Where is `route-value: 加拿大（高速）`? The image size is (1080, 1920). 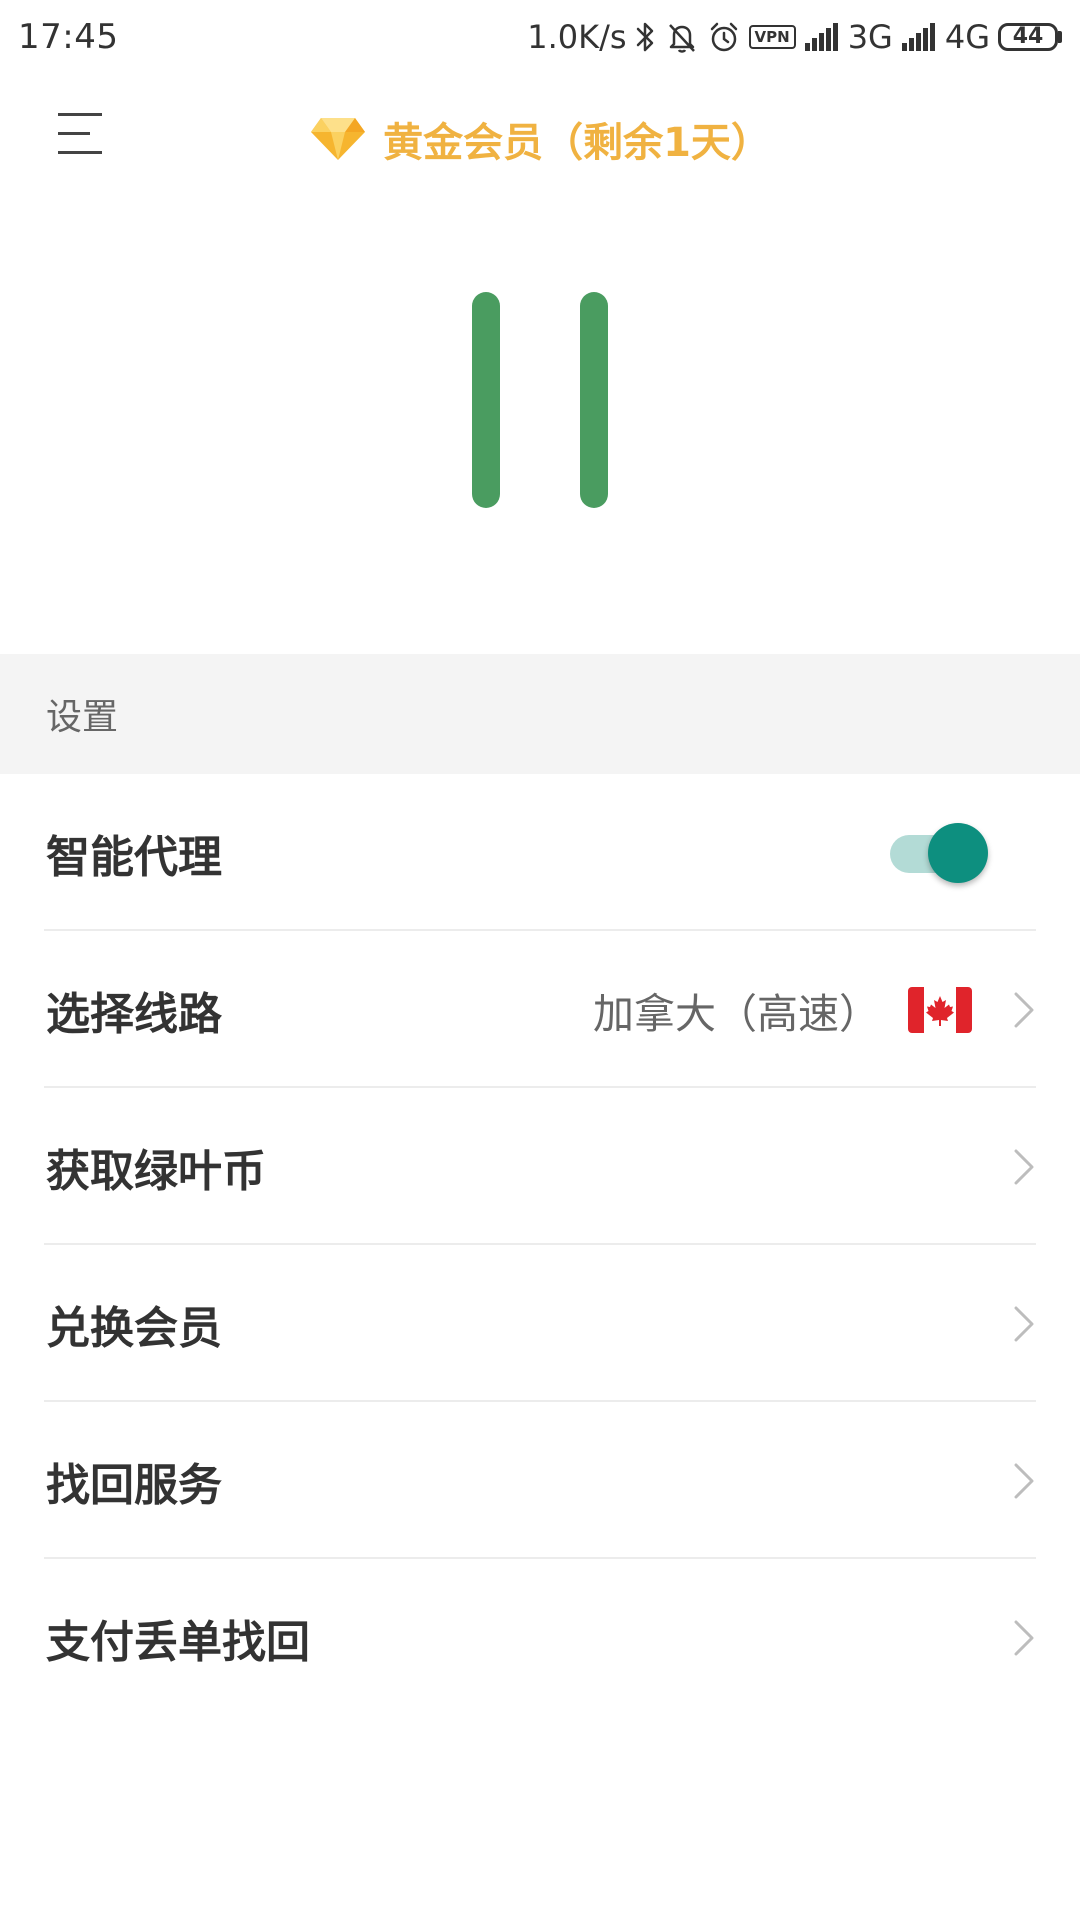
route-value: 加拿大（高速） is located at coordinates (736, 1013).